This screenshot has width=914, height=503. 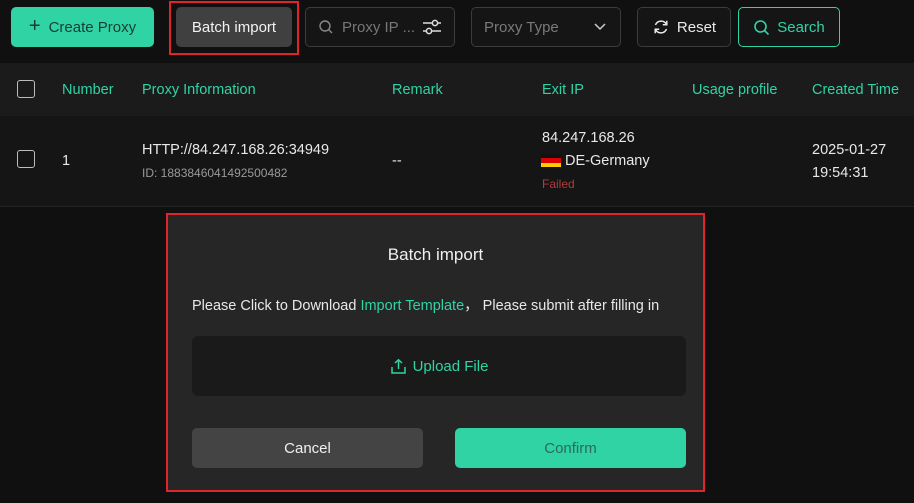 What do you see at coordinates (26, 159) in the screenshot?
I see `row-checkbox` at bounding box center [26, 159].